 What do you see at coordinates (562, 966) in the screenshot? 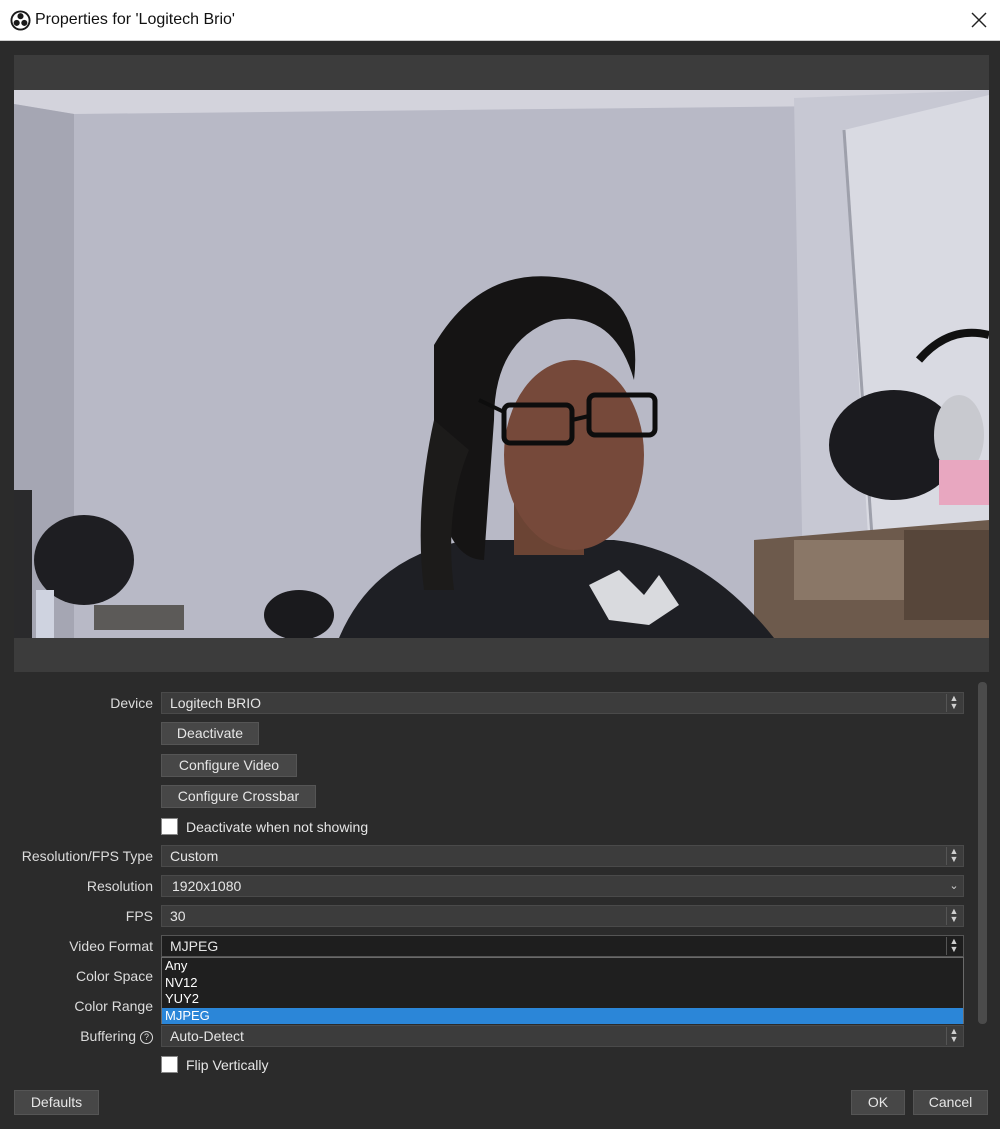
I see `dropdown-option: Any` at bounding box center [562, 966].